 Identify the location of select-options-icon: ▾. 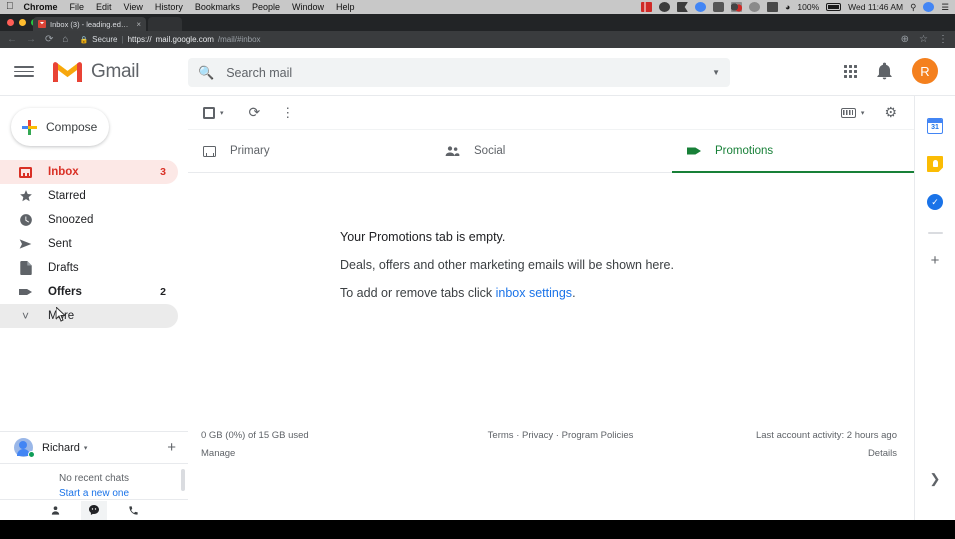
(222, 113).